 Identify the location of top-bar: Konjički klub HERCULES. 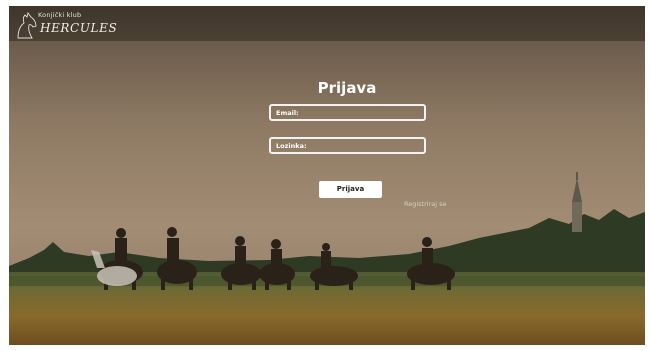
(327, 23).